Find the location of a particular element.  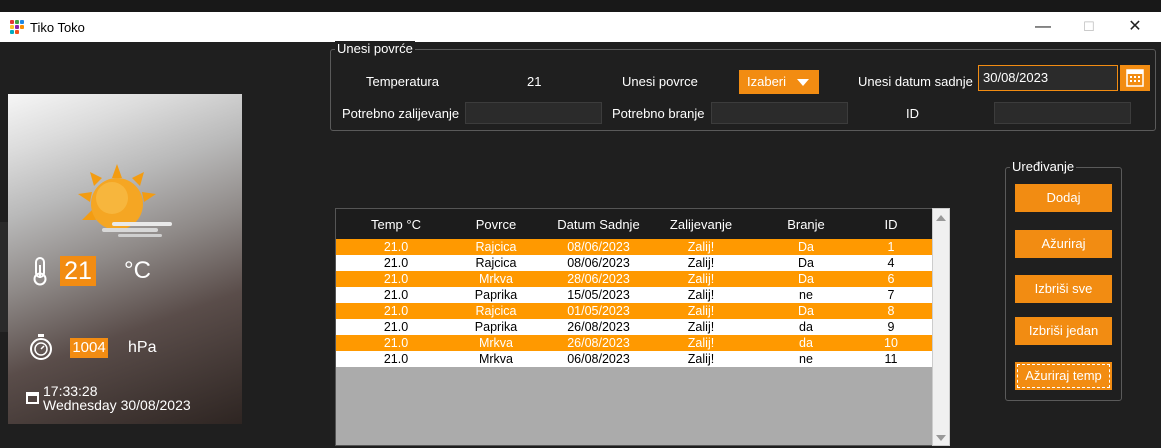

close-button: ✕ is located at coordinates (1135, 27).